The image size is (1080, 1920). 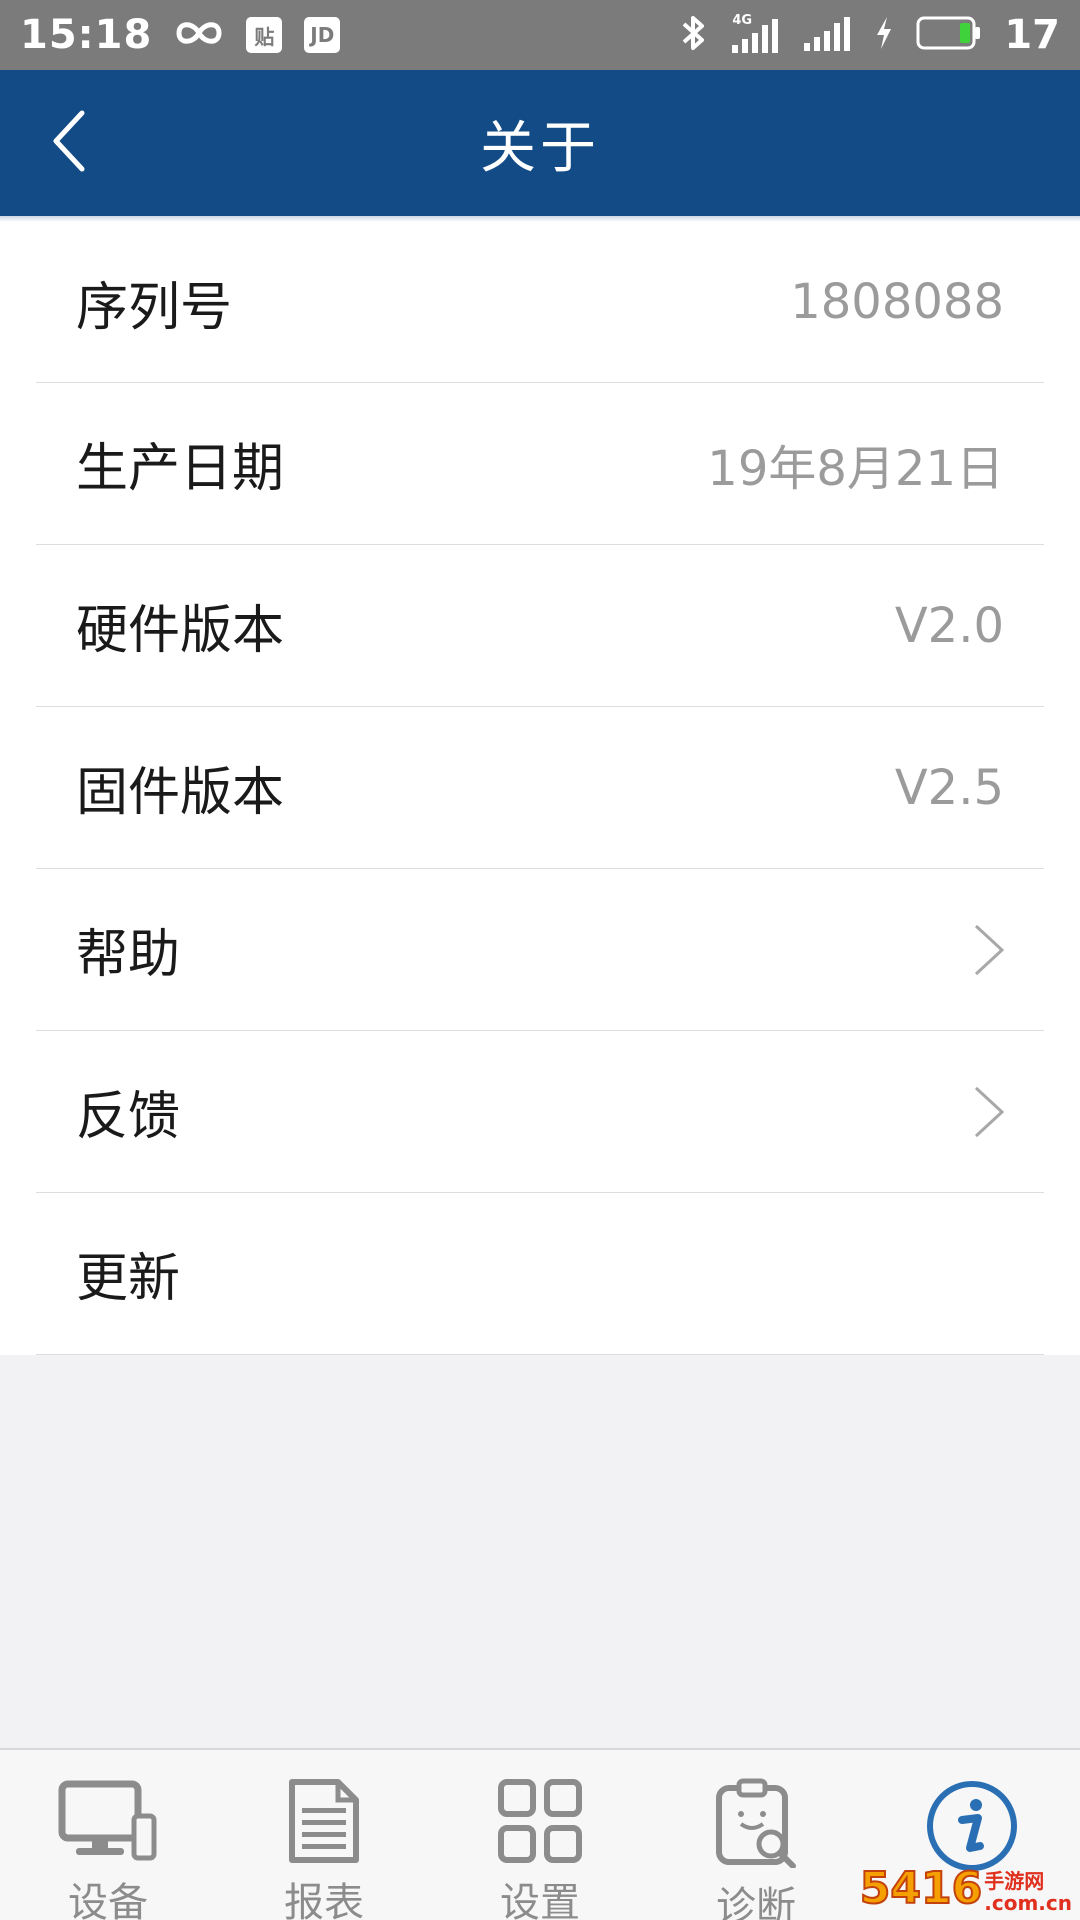 I want to click on status-time: 15:18, so click(x=86, y=35).